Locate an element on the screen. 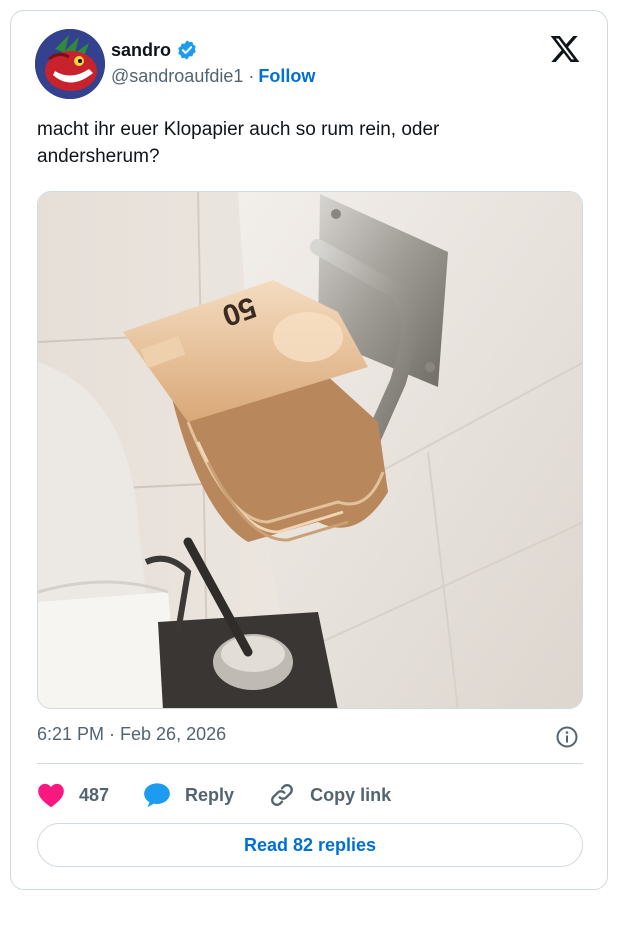 Image resolution: width=620 pixels, height=932 pixels. tweet-timestamp: 6:21 PM · Feb 26, 2026 is located at coordinates (131, 734).